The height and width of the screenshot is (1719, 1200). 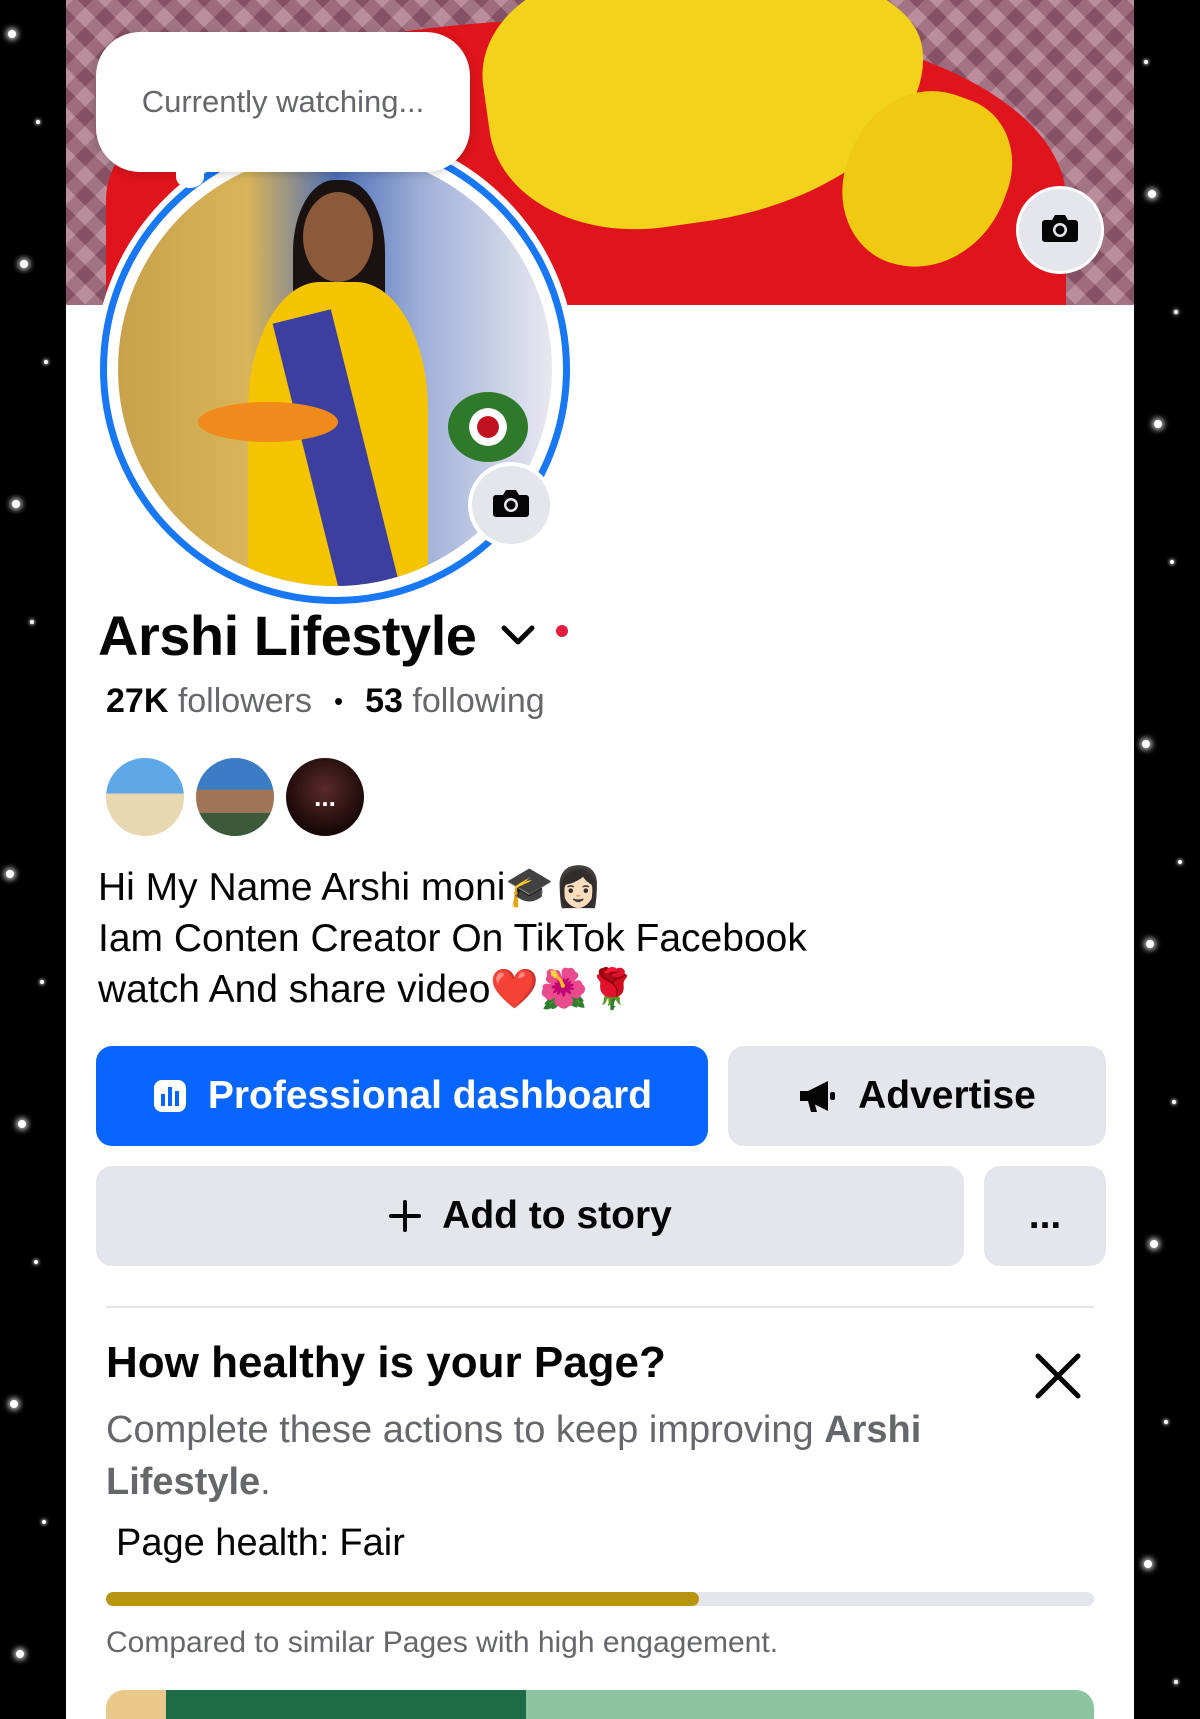 What do you see at coordinates (33, 859) in the screenshot?
I see `left-background-strip` at bounding box center [33, 859].